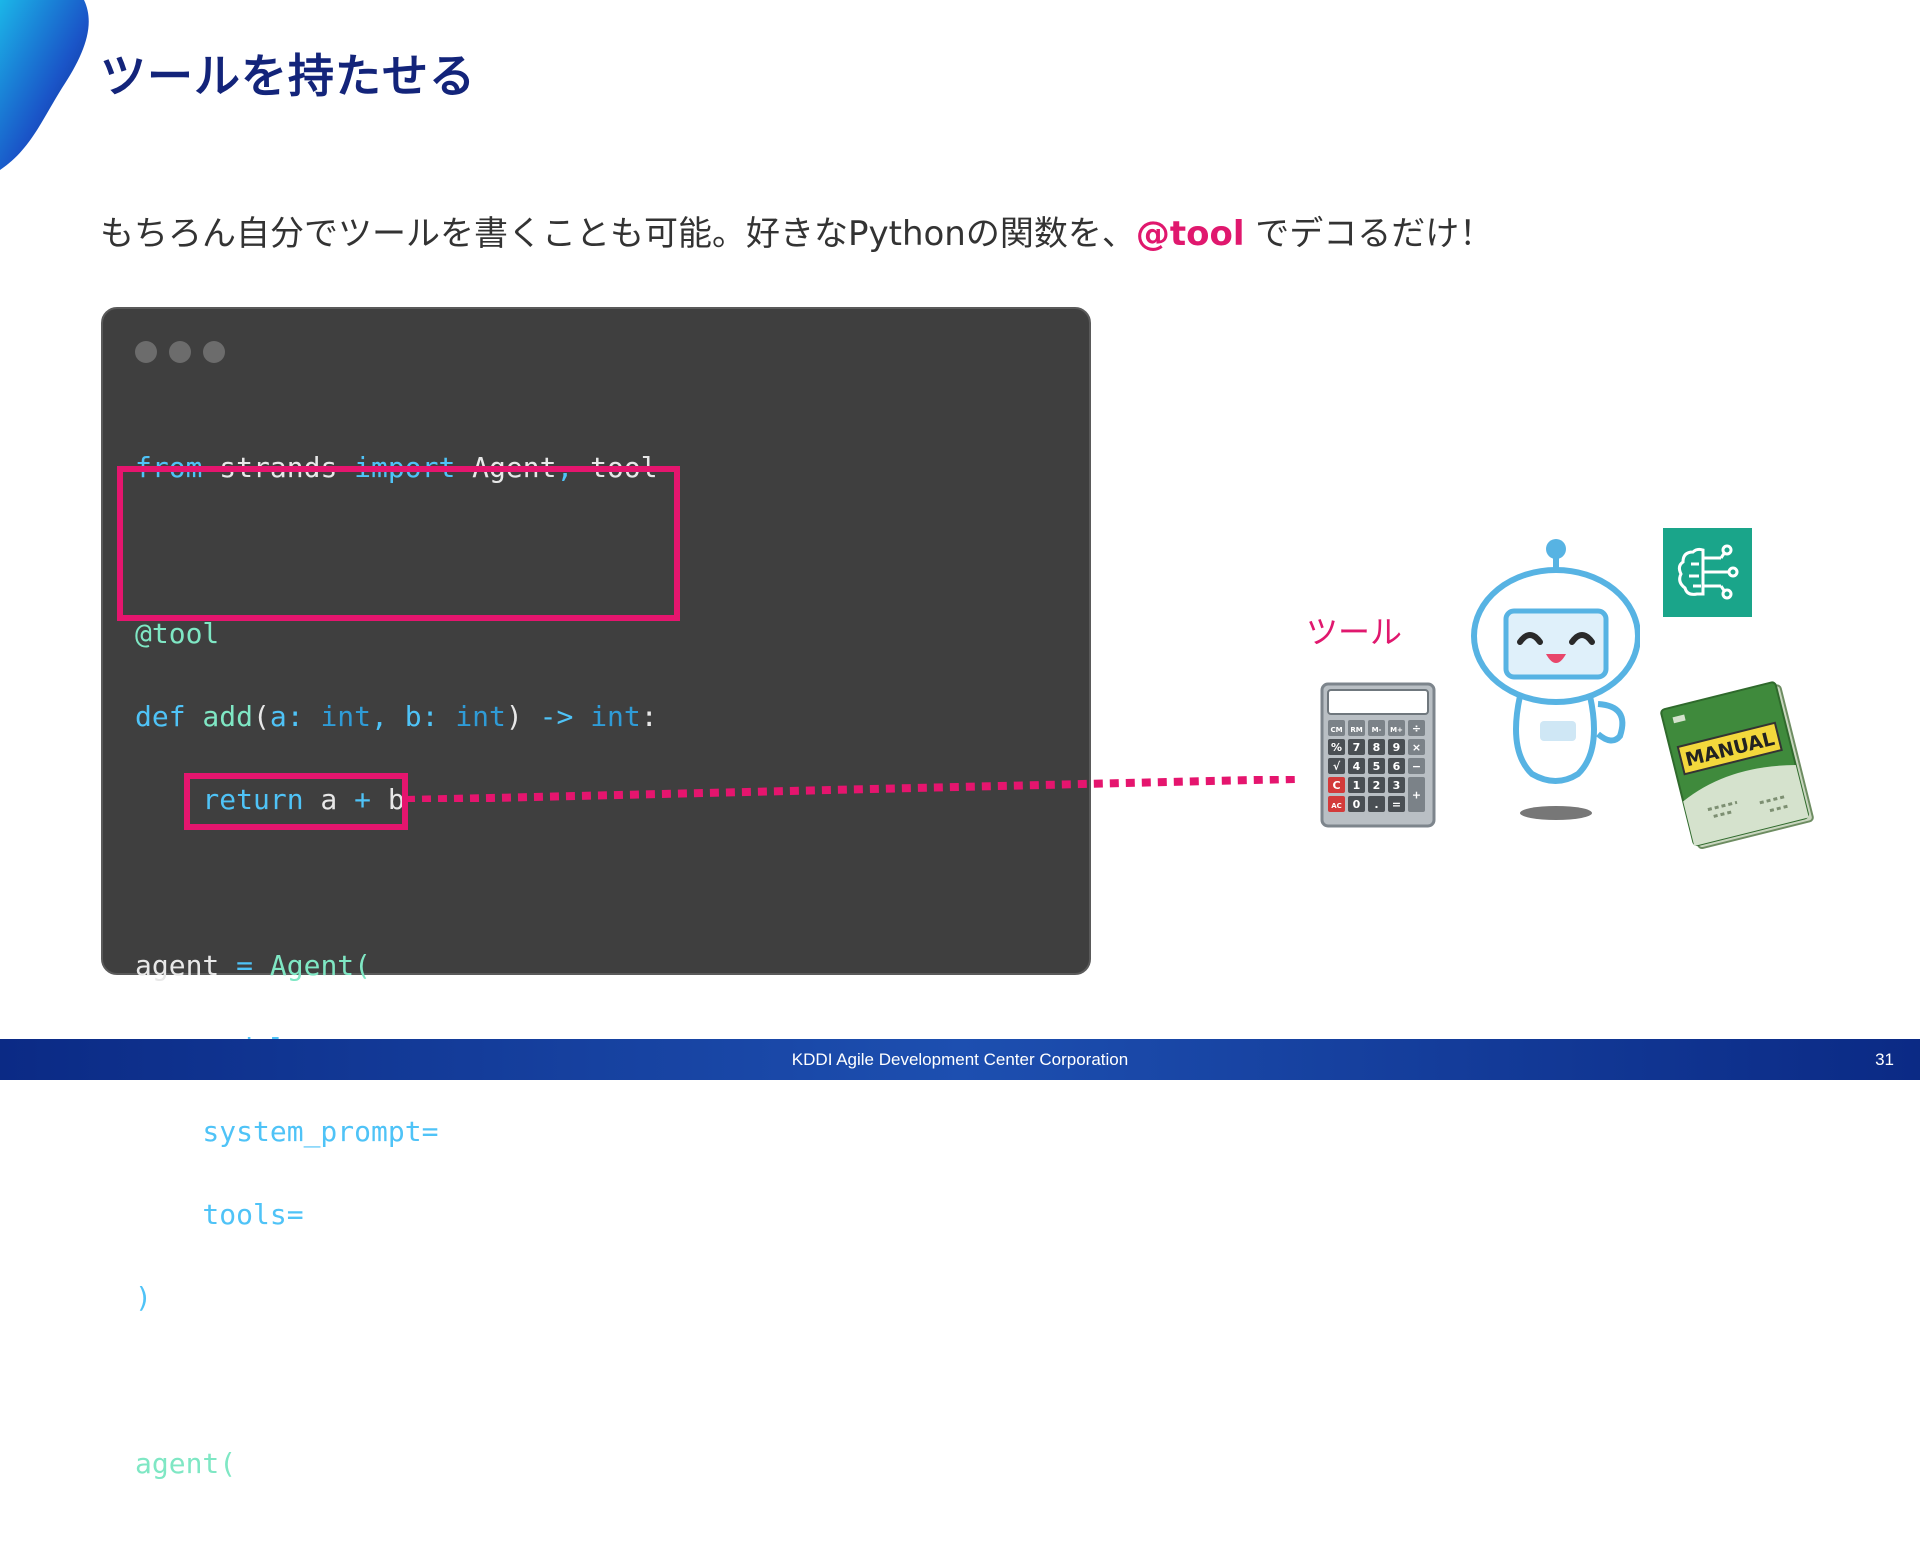 The image size is (1920, 1567). What do you see at coordinates (1884, 1059) in the screenshot?
I see `page-number: 31` at bounding box center [1884, 1059].